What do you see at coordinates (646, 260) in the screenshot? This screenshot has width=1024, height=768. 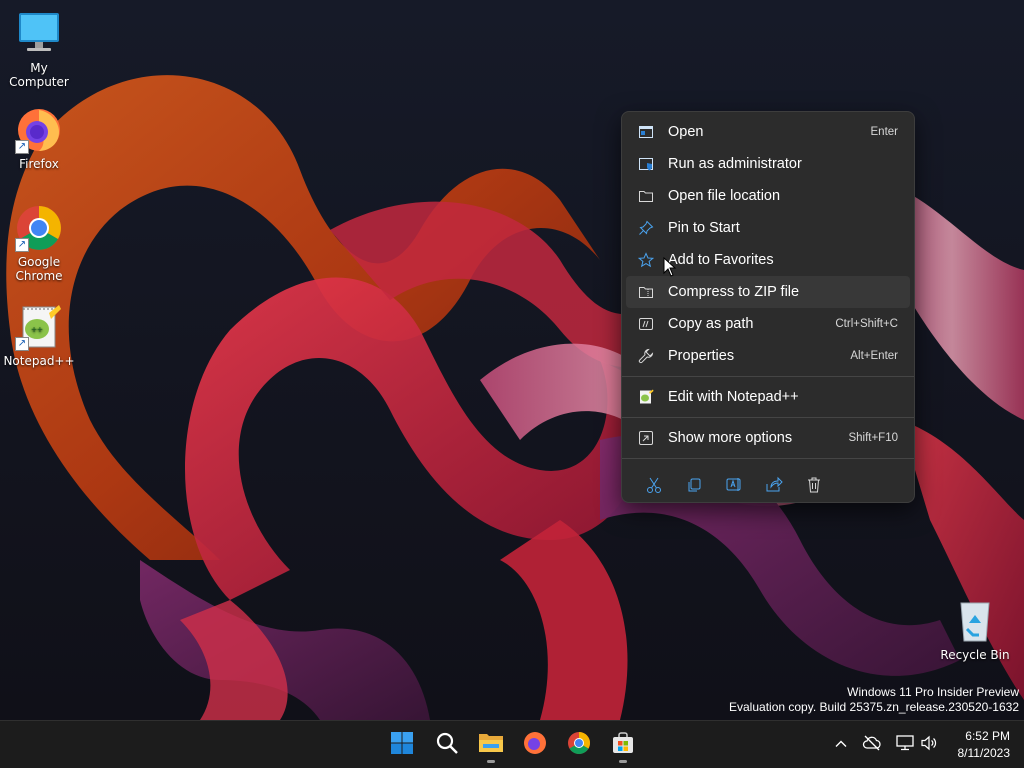 I see `star-icon` at bounding box center [646, 260].